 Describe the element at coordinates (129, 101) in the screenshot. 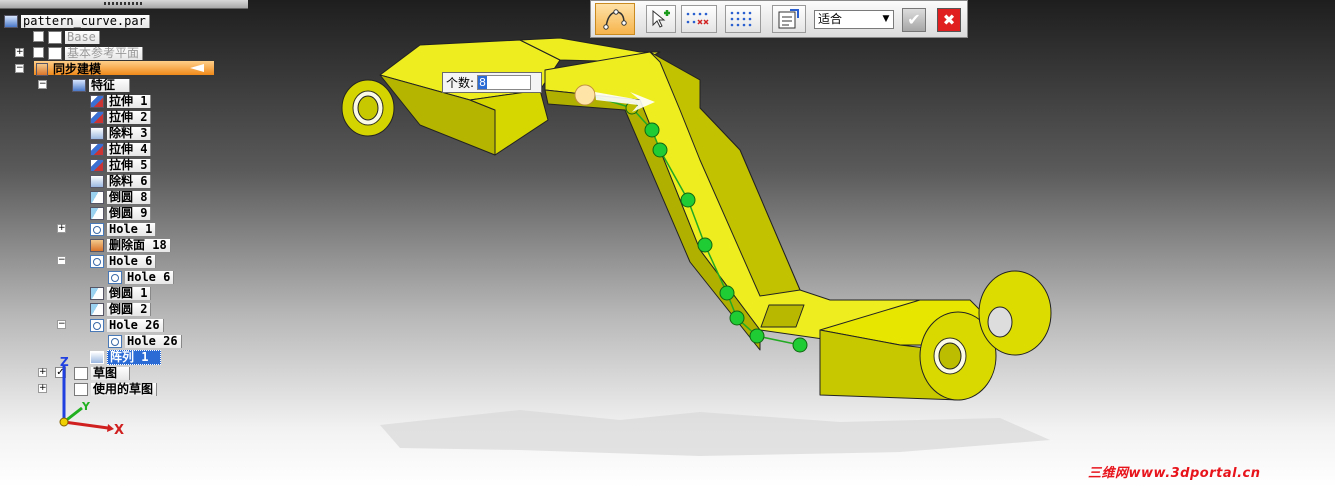

I see `feature-label: 拉伸 1` at that location.